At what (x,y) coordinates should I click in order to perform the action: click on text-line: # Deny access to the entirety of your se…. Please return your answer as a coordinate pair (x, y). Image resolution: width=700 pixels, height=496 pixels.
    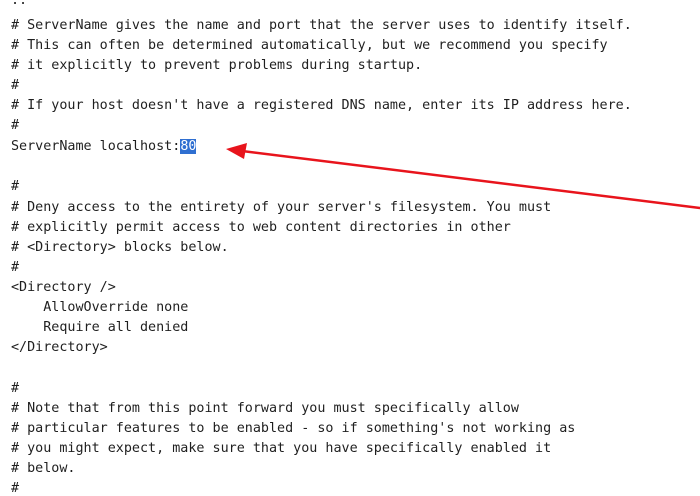
    Looking at the image, I should click on (281, 207).